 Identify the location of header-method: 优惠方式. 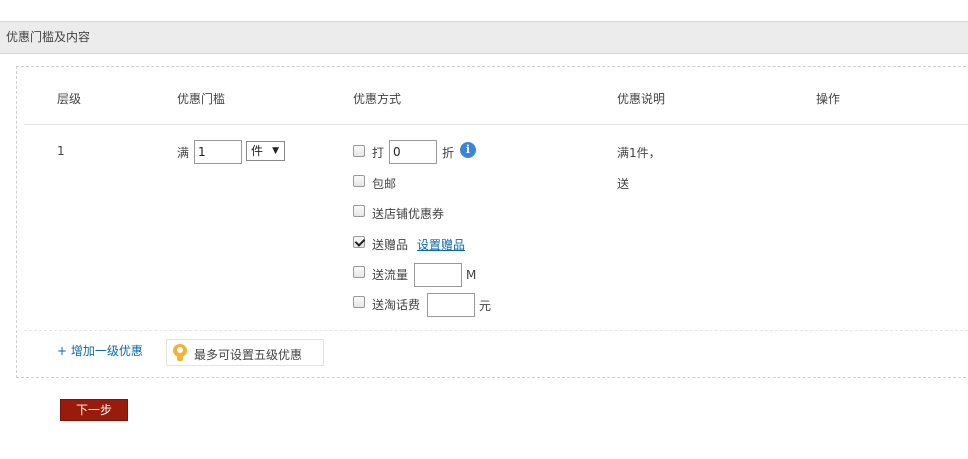
(377, 99).